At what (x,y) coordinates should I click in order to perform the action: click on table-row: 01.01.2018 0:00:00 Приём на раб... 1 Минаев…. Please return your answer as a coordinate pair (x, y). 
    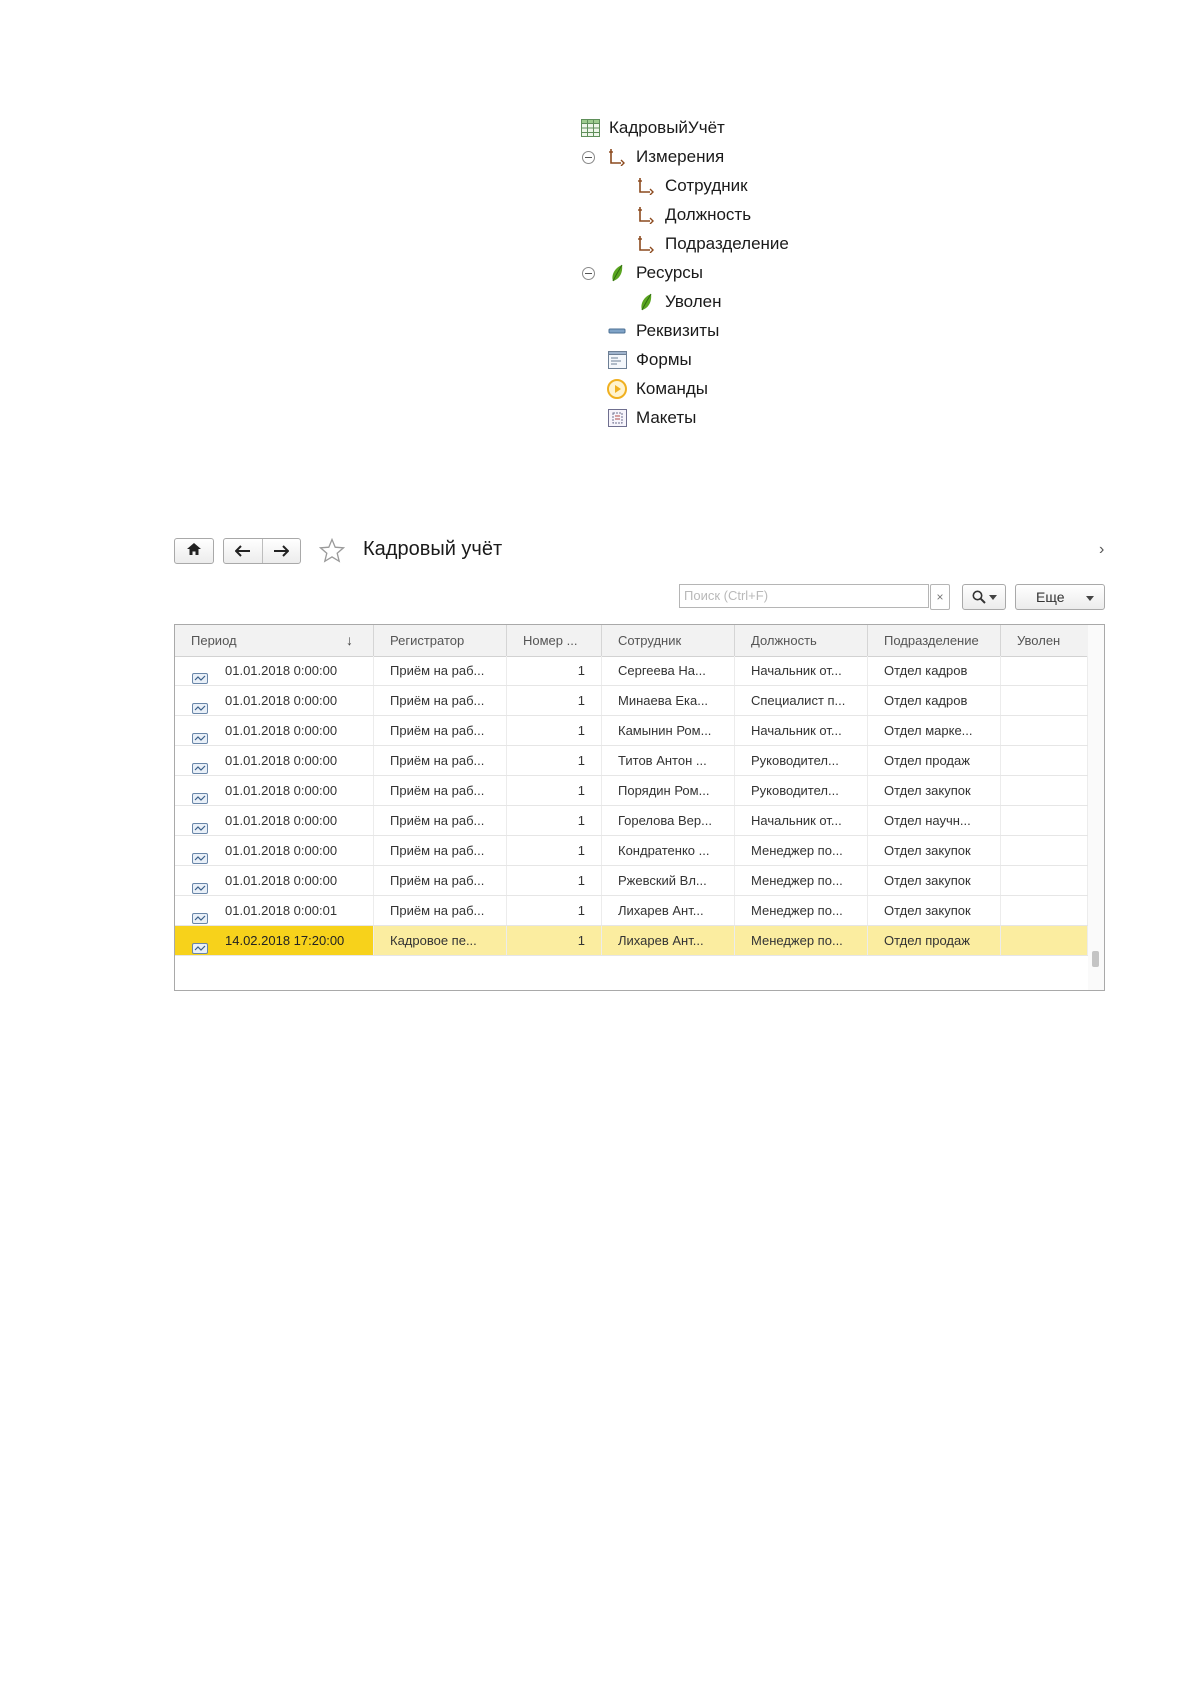
    Looking at the image, I should click on (631, 701).